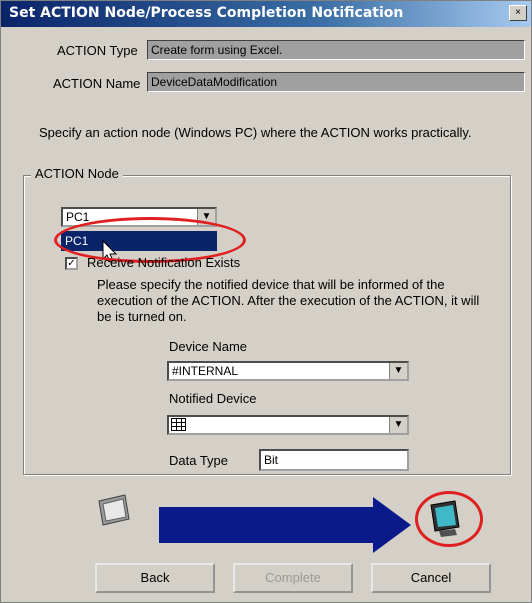  What do you see at coordinates (431, 578) in the screenshot?
I see `cancel-button: Cancel` at bounding box center [431, 578].